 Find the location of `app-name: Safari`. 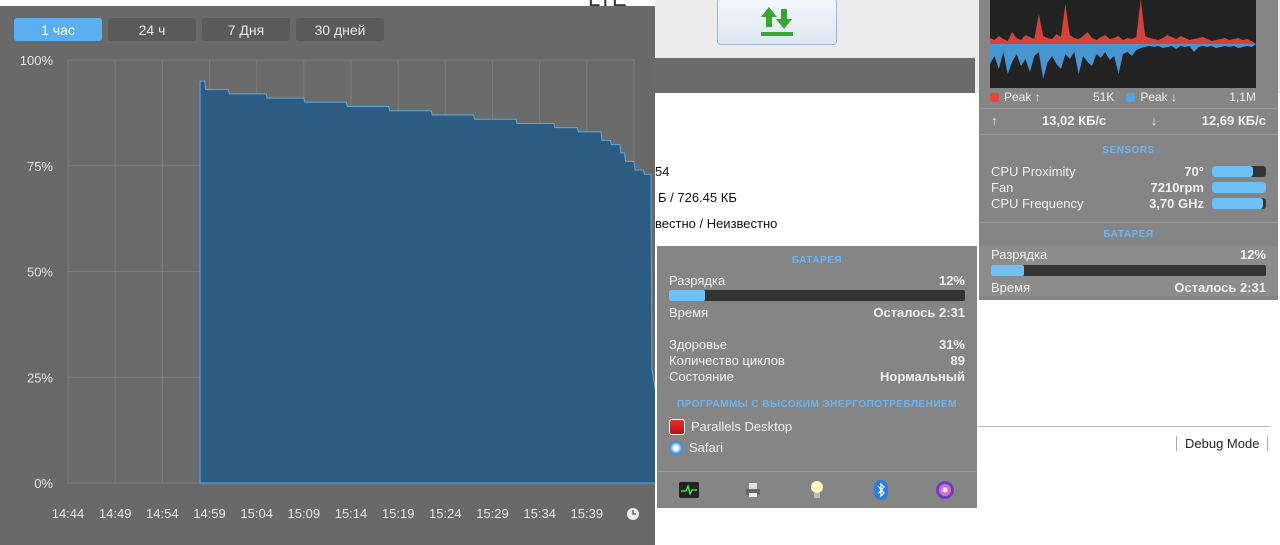

app-name: Safari is located at coordinates (706, 447).